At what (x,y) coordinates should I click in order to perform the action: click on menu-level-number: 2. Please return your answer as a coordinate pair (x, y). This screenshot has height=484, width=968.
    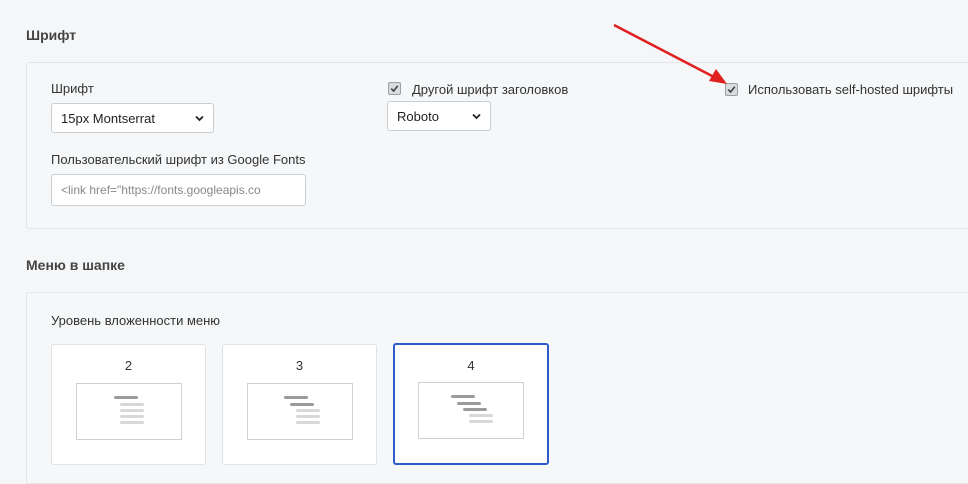
    Looking at the image, I should click on (128, 365).